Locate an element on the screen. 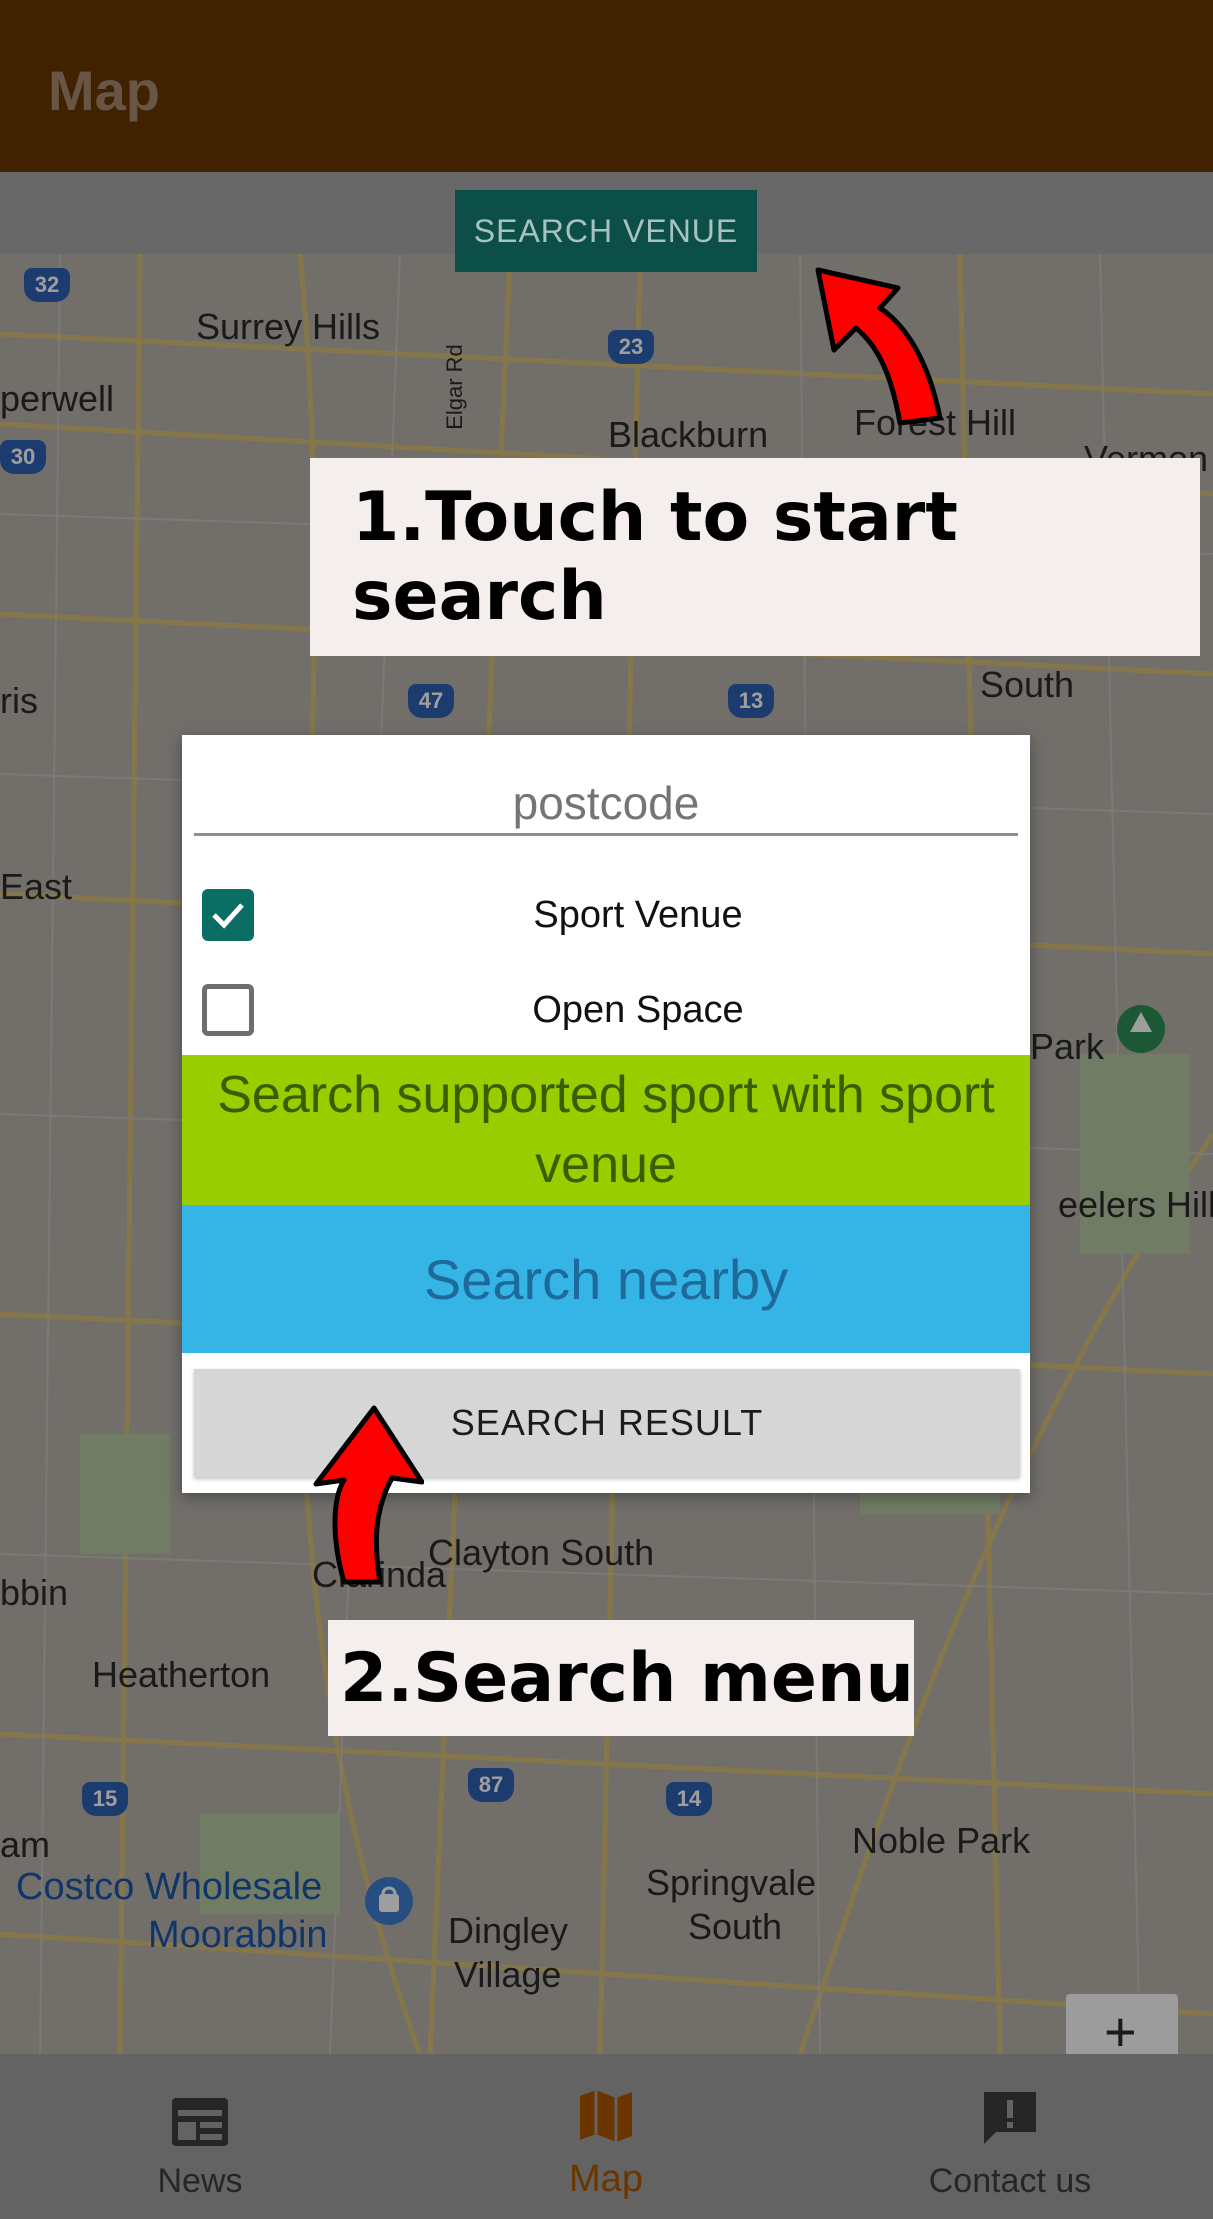  nav-item-map: Map is located at coordinates (606, 2136).